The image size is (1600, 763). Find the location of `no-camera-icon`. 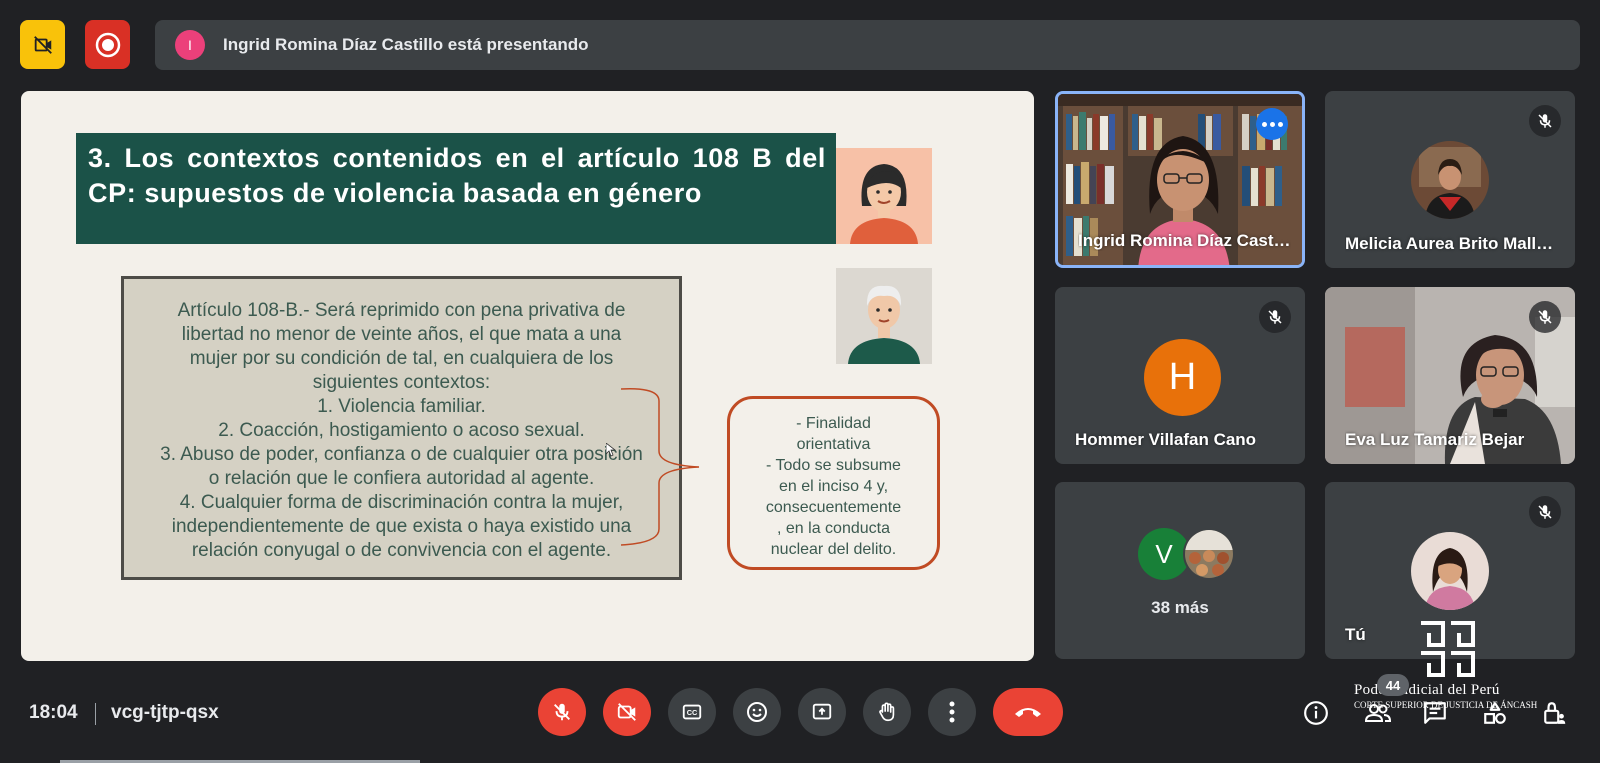

no-camera-icon is located at coordinates (42, 44).